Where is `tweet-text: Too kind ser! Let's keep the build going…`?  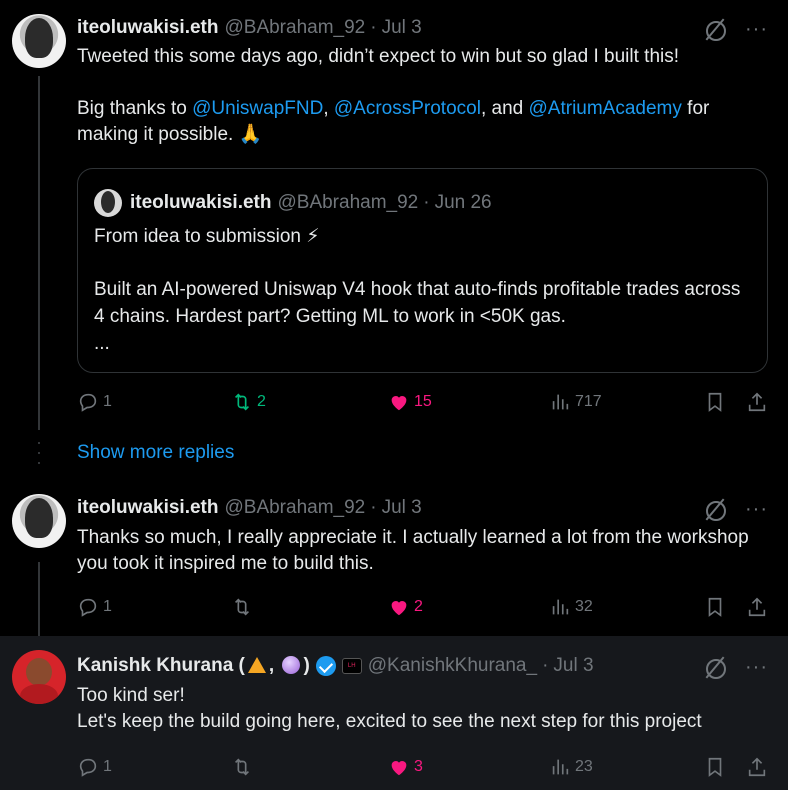
tweet-text: Too kind ser! Let's keep the build going… is located at coordinates (422, 709).